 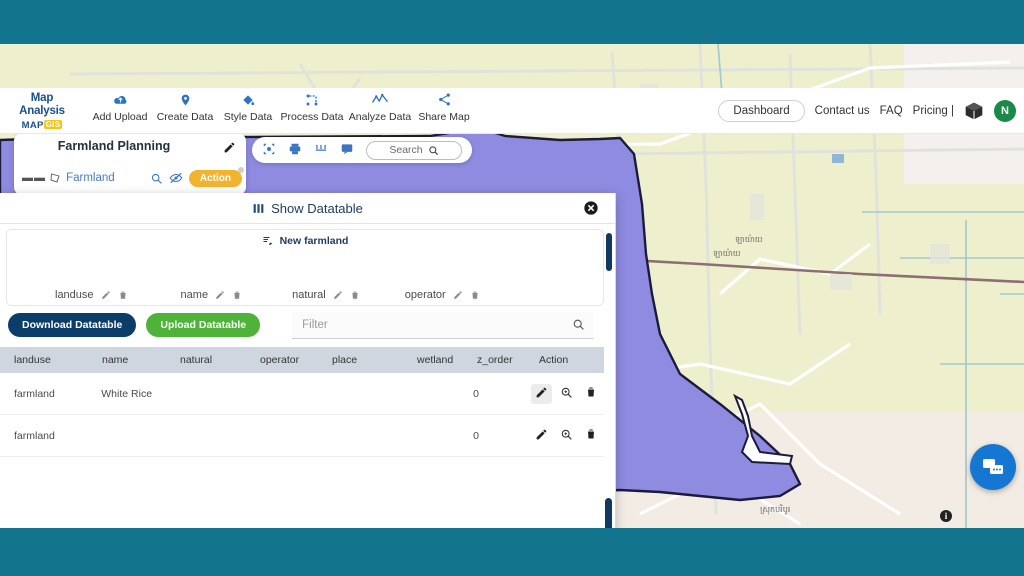 I want to click on logo-map-text: MAP, so click(x=32, y=125).